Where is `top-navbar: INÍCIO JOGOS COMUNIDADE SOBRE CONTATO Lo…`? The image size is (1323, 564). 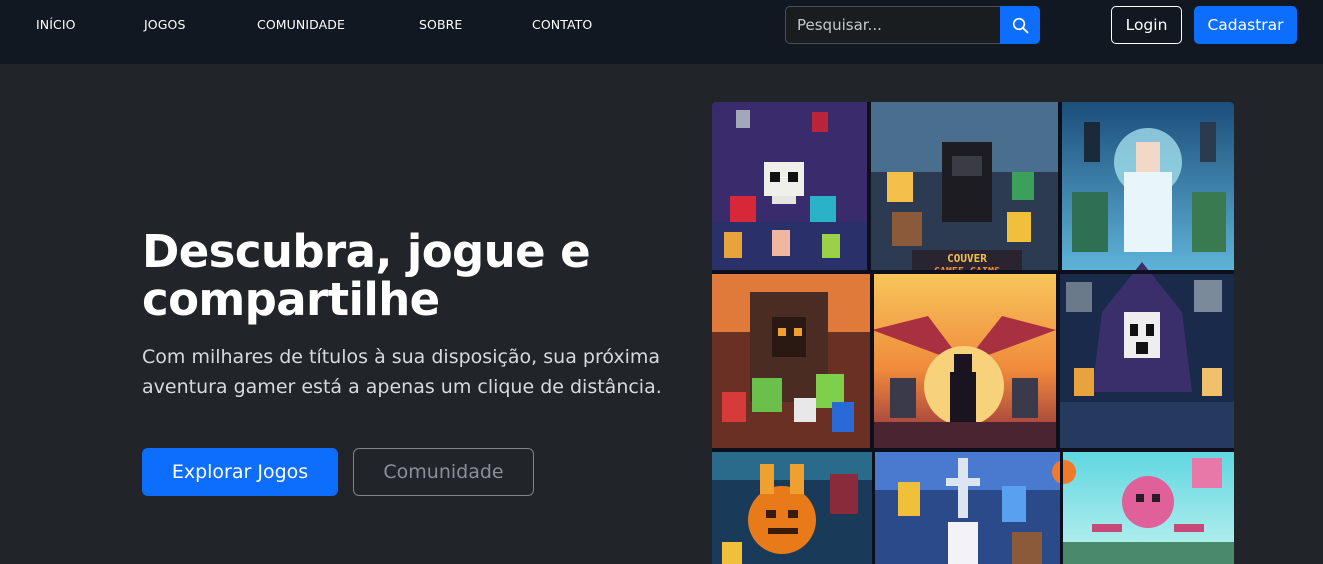 top-navbar: INÍCIO JOGOS COMUNIDADE SOBRE CONTATO Lo… is located at coordinates (661, 32).